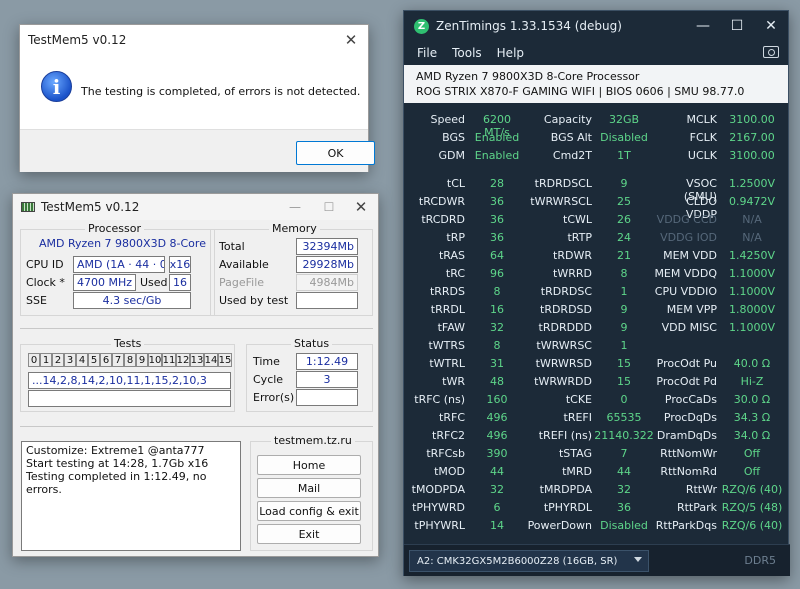  What do you see at coordinates (309, 465) in the screenshot?
I see `home-button: Home` at bounding box center [309, 465].